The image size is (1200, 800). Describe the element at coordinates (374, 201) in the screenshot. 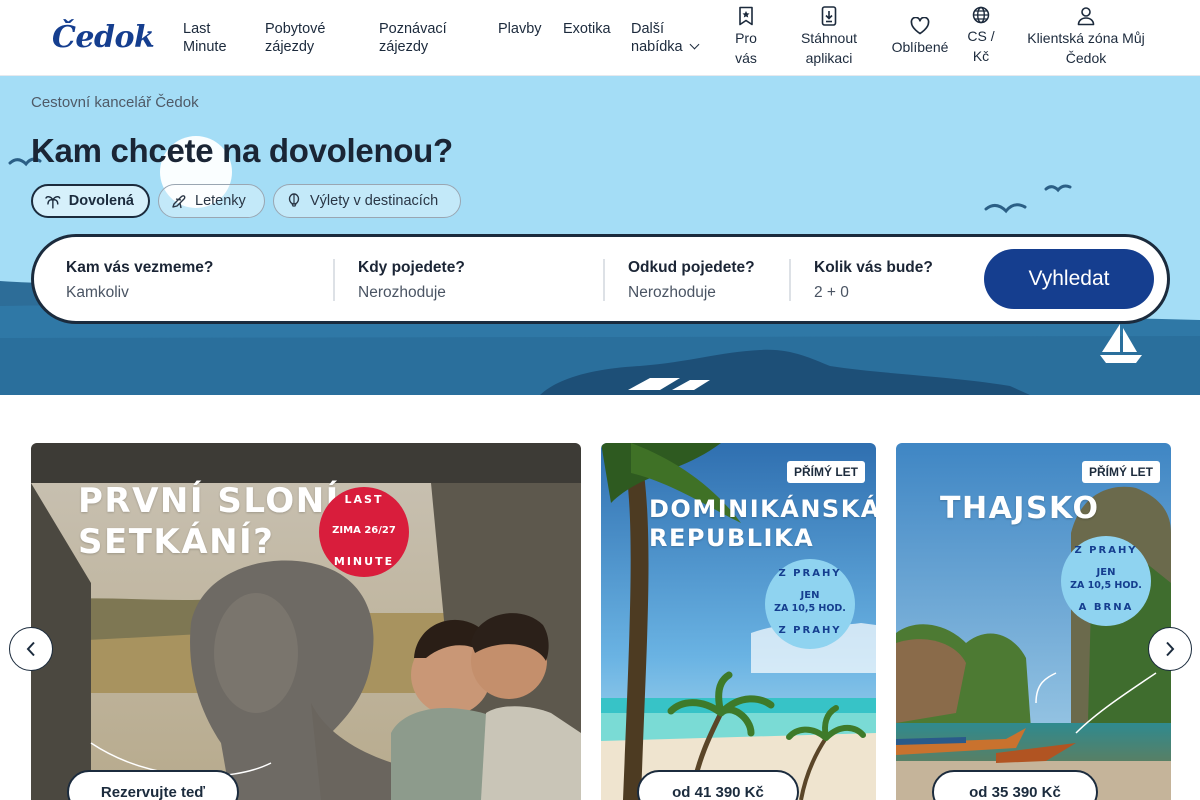

I see `tab-label: Výlety v destinacích` at that location.